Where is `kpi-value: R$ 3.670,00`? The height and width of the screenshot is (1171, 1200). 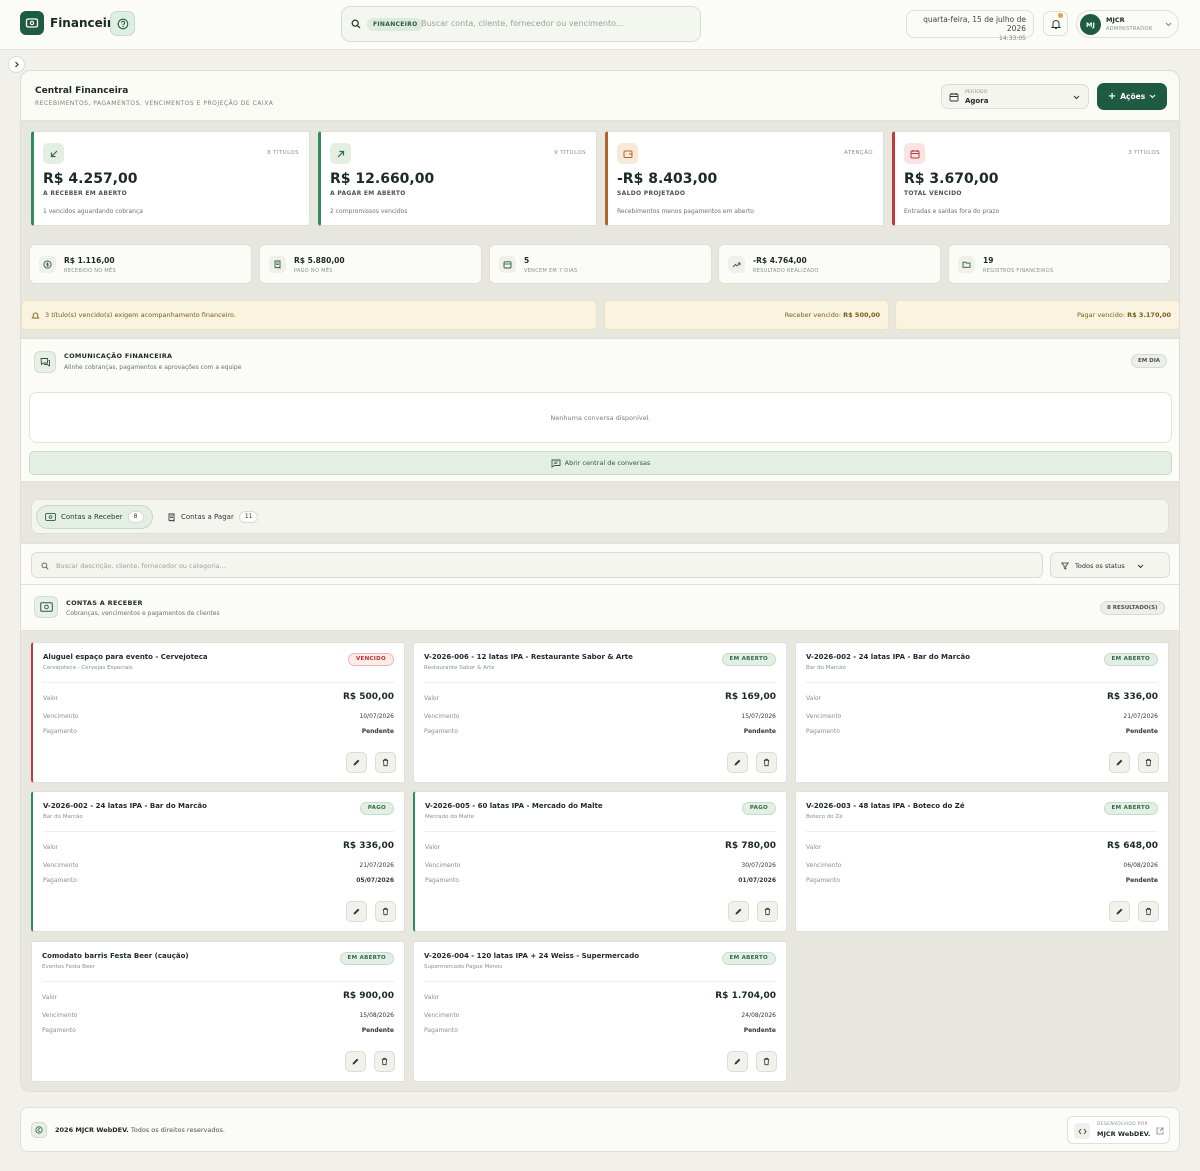 kpi-value: R$ 3.670,00 is located at coordinates (951, 179).